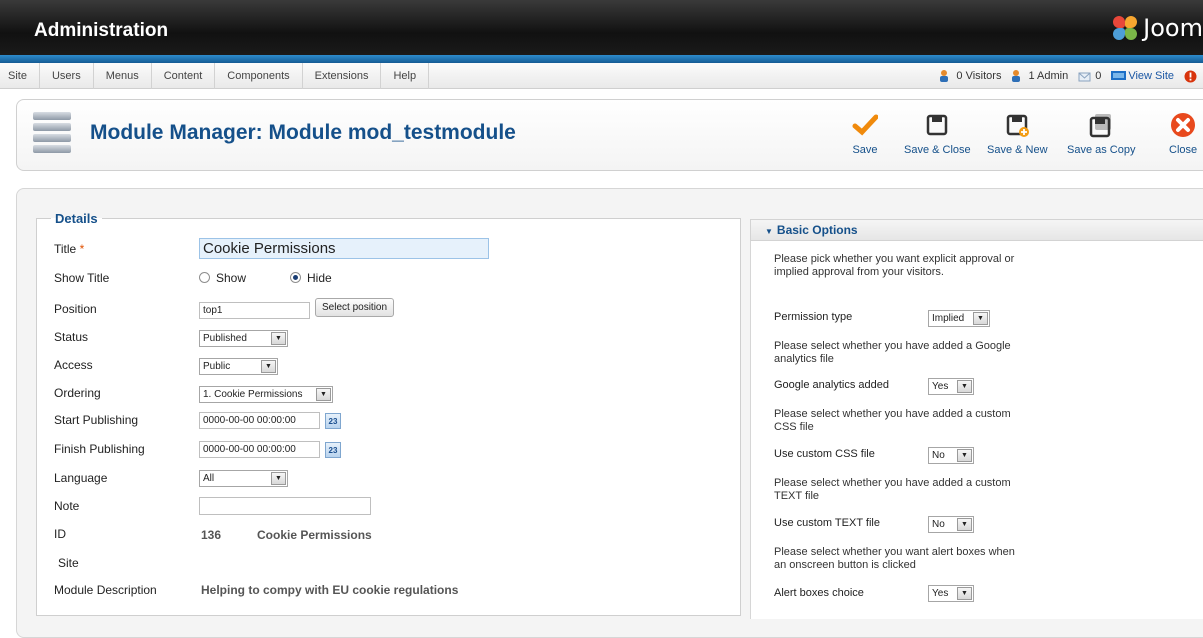 The height and width of the screenshot is (638, 1203). I want to click on title-input: Cookie Permissions, so click(344, 248).